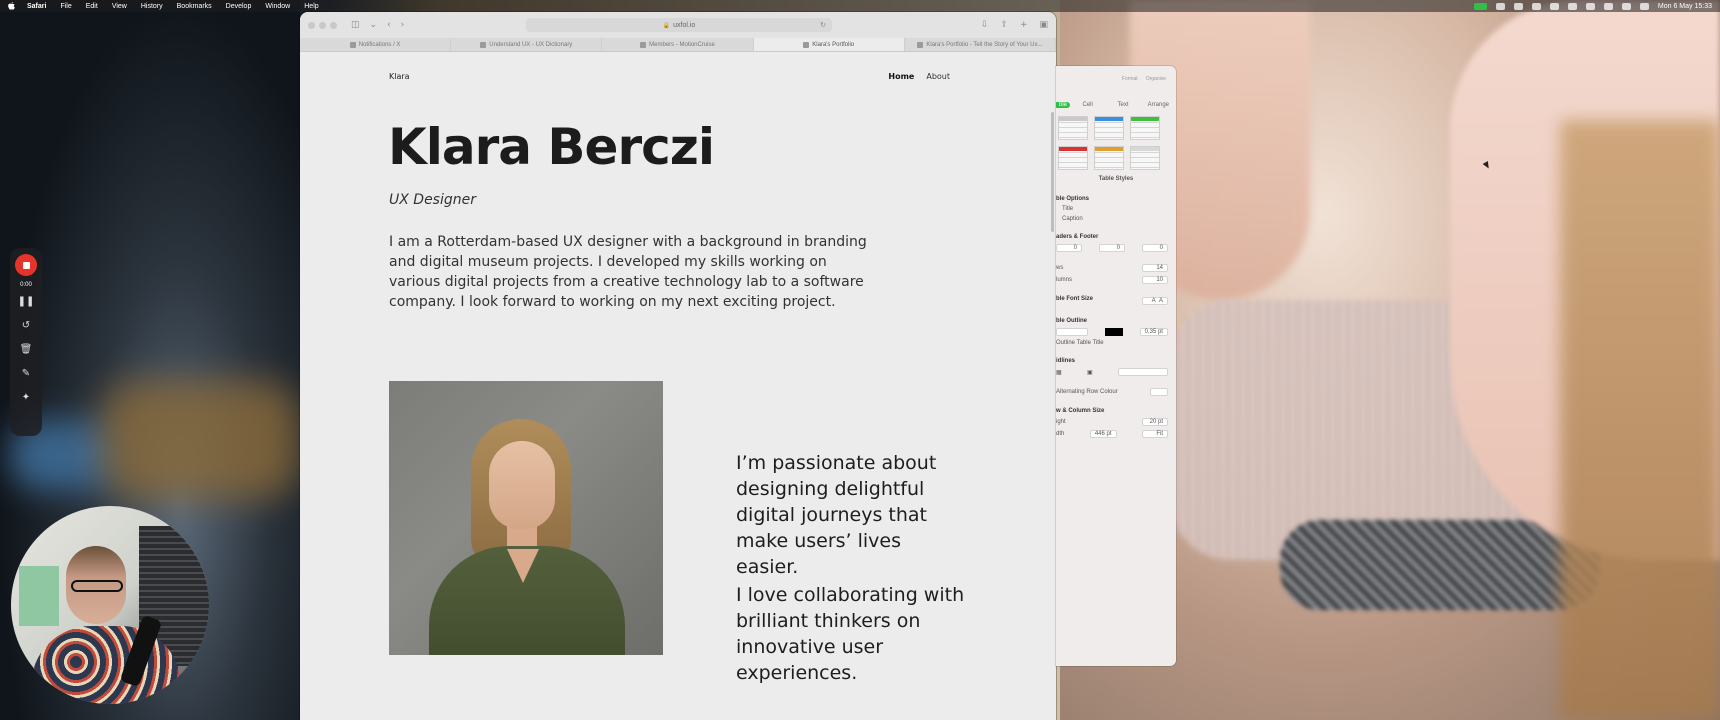 The width and height of the screenshot is (1720, 720). Describe the element at coordinates (1536, 6) in the screenshot. I see `bolt-icon` at that location.